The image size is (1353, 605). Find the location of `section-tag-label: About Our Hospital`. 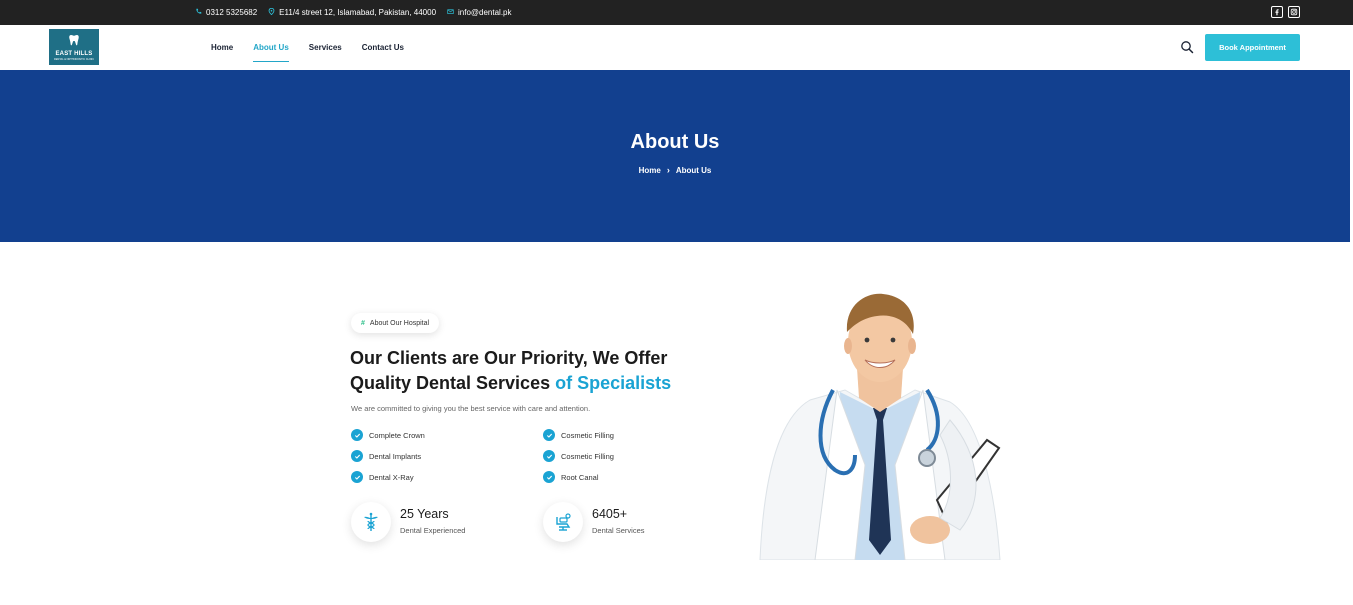

section-tag-label: About Our Hospital is located at coordinates (399, 323).